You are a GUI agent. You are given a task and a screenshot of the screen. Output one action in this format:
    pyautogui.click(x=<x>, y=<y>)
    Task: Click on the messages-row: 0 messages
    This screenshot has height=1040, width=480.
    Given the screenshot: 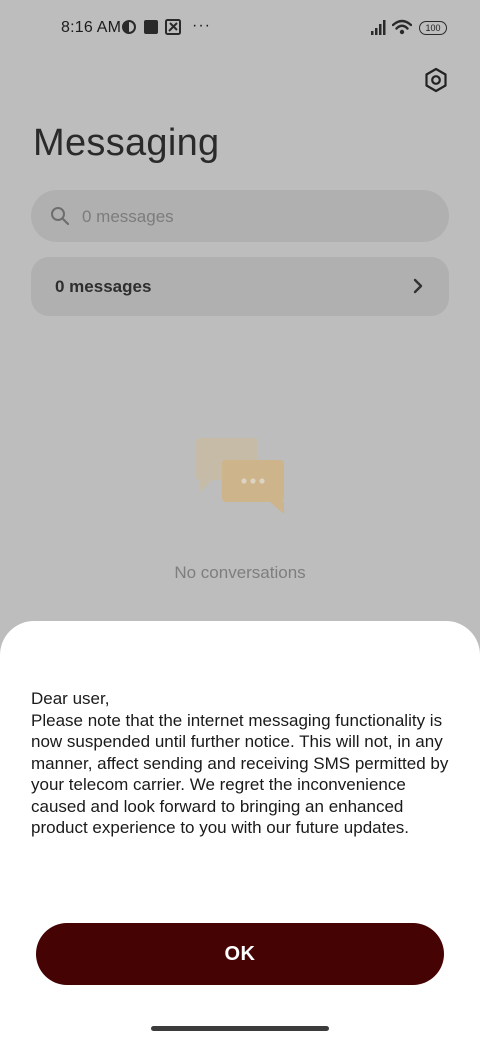 What is the action you would take?
    pyautogui.click(x=240, y=286)
    